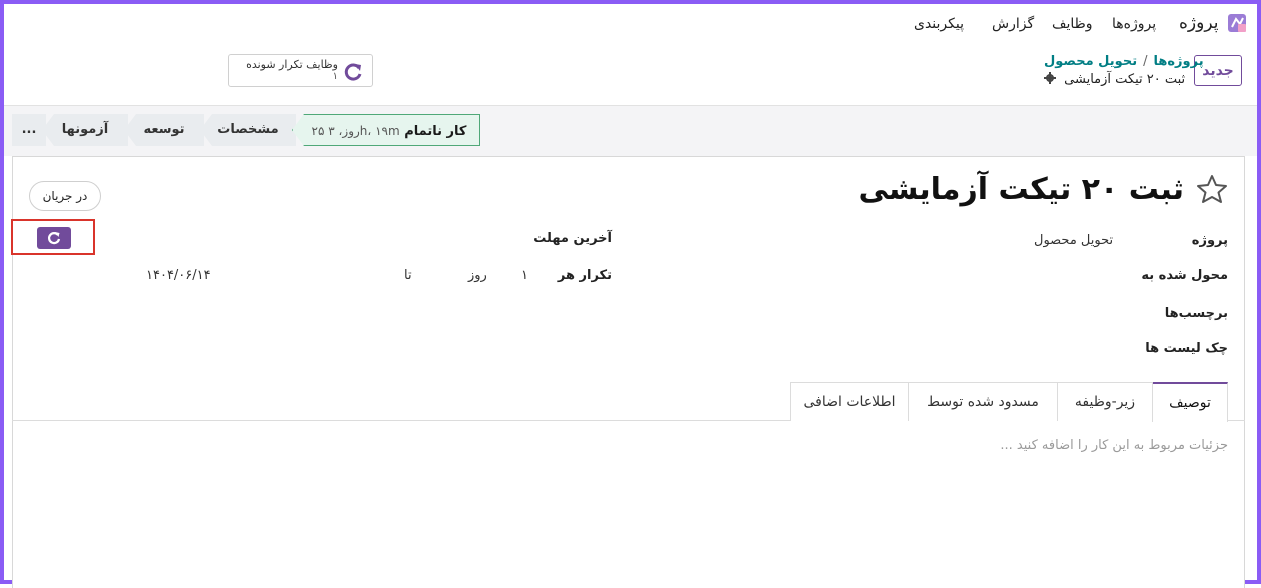 This screenshot has height=588, width=1261. What do you see at coordinates (1134, 24) in the screenshot?
I see `nav-projects: پروژه‌ها` at bounding box center [1134, 24].